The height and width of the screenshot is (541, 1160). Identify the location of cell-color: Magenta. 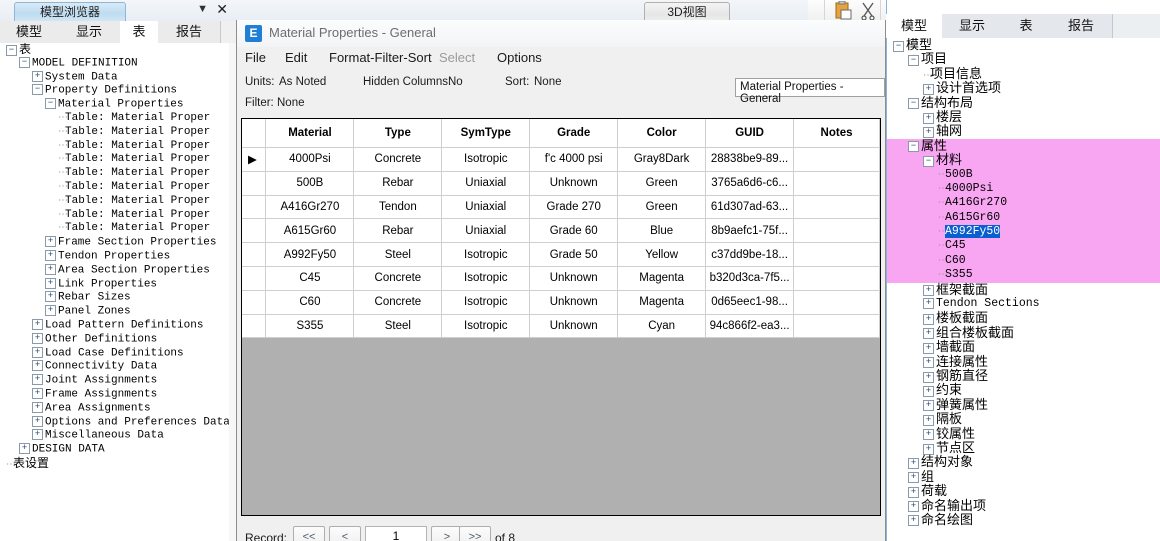
(662, 278).